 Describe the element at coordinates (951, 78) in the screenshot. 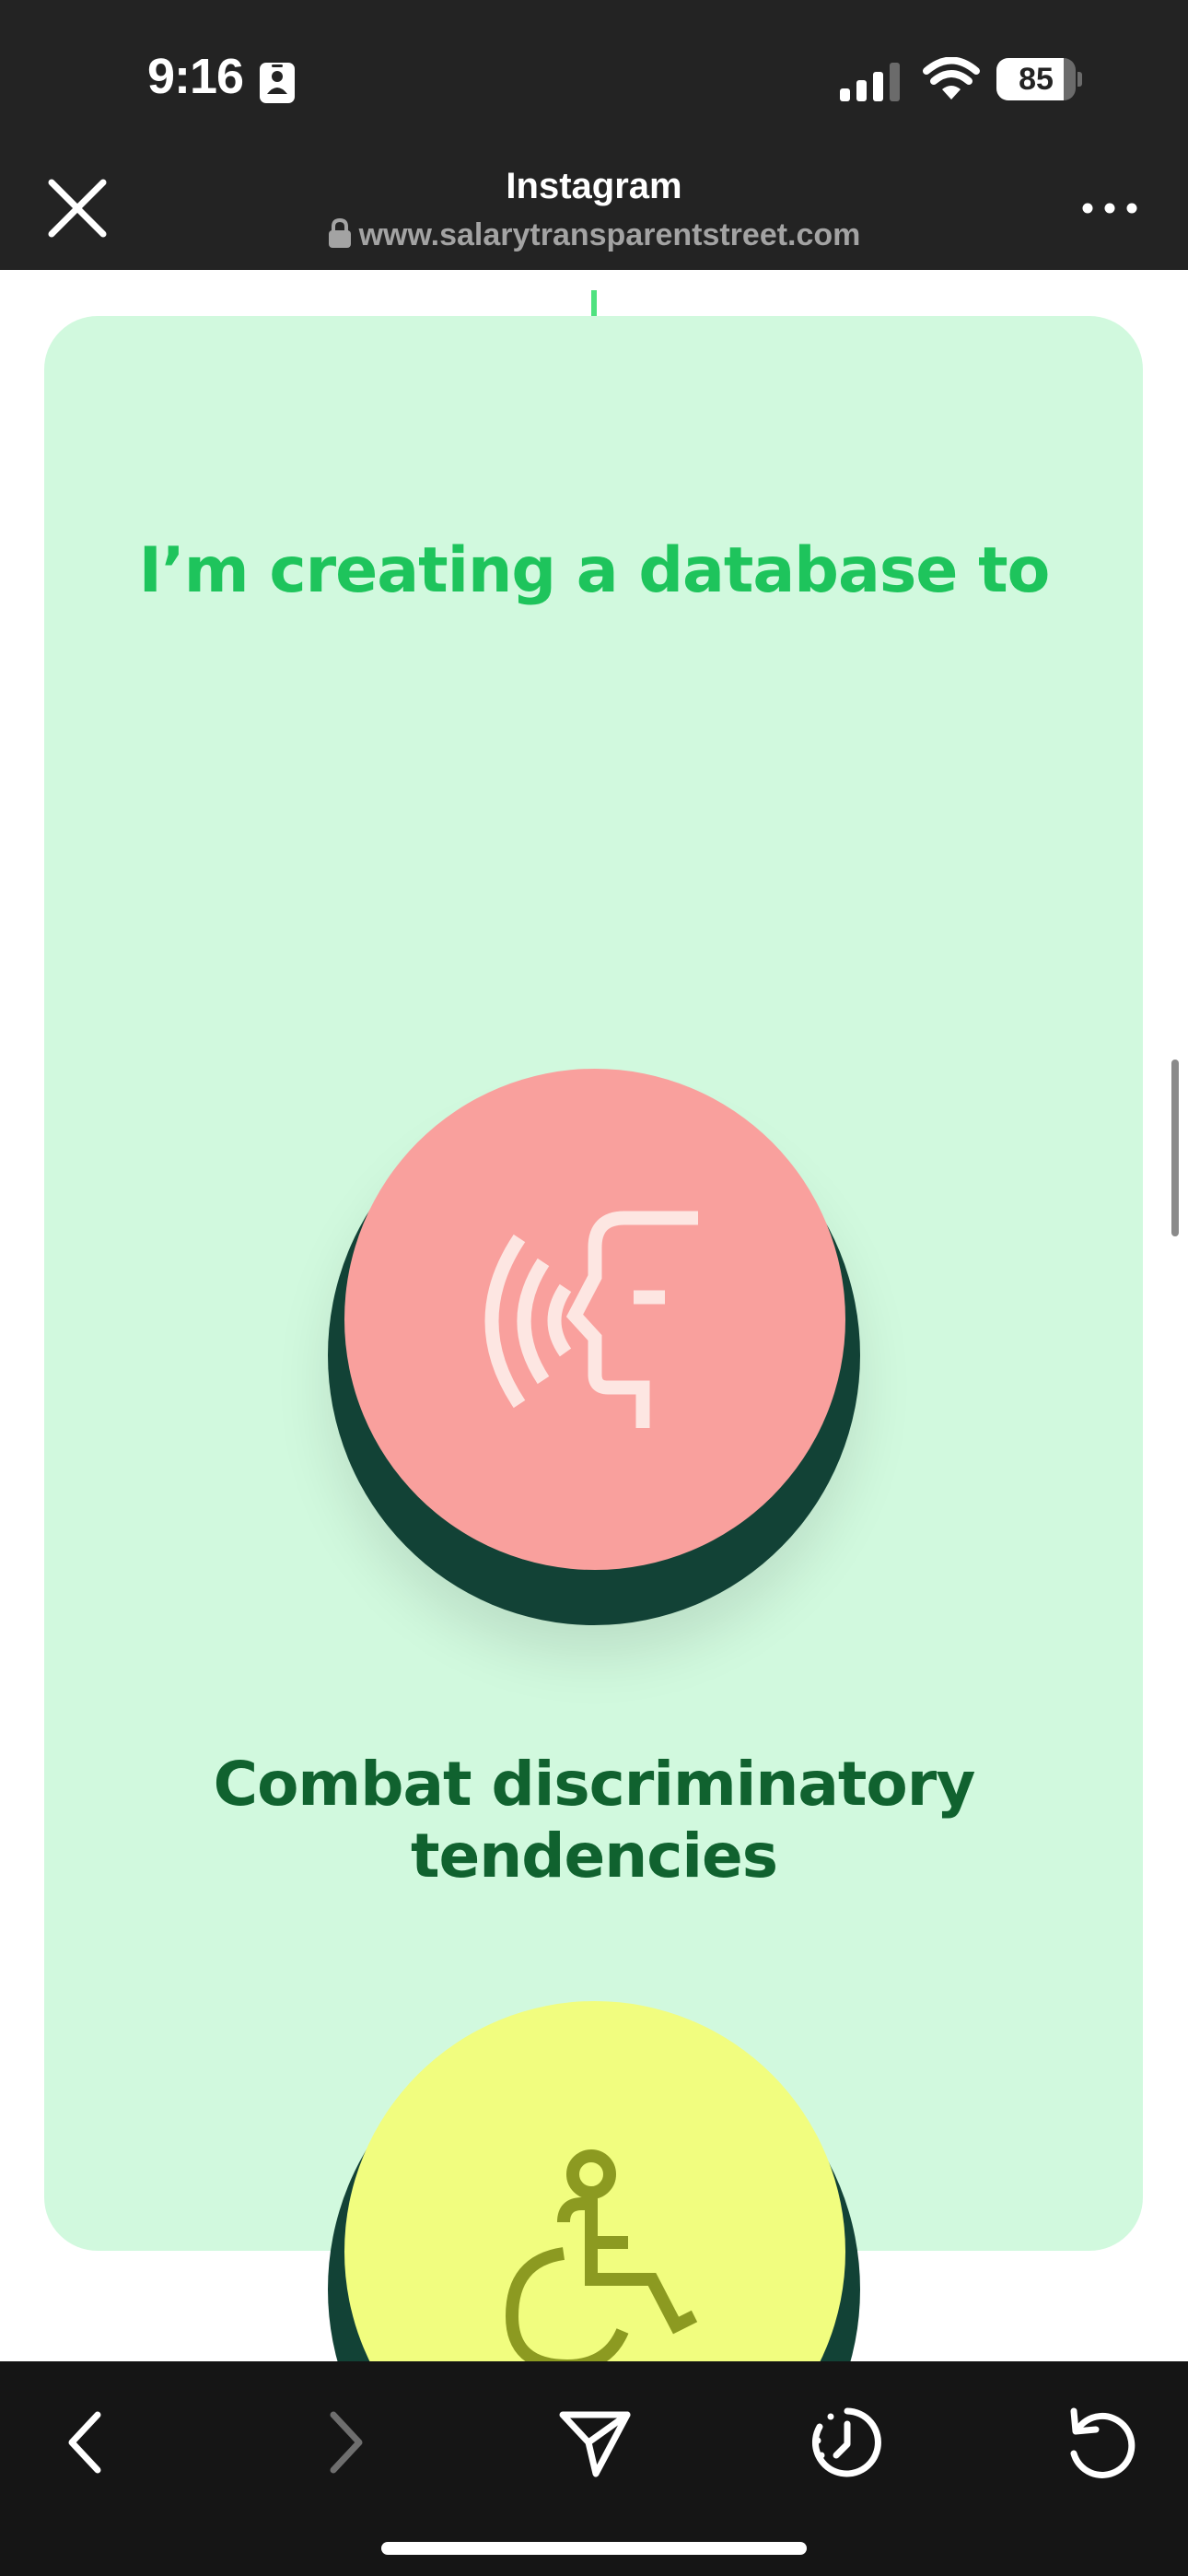

I see `wifi-icon` at that location.